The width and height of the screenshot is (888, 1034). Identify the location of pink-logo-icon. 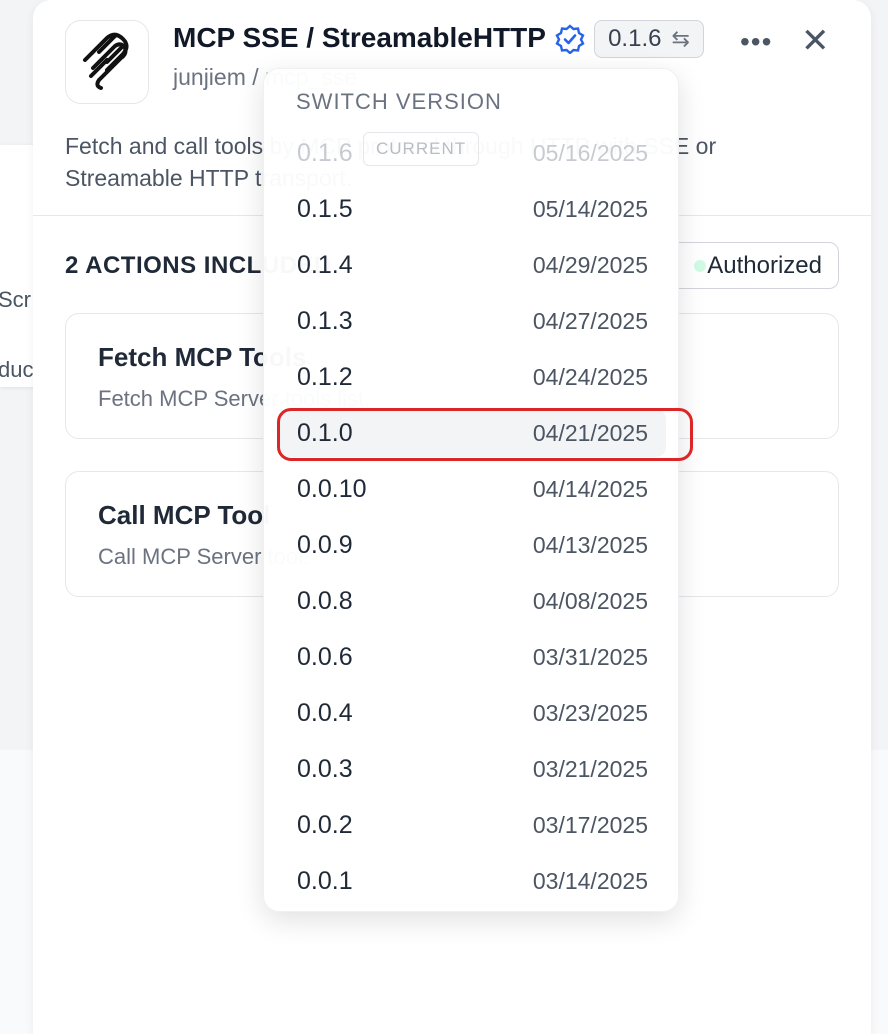
(7, 219).